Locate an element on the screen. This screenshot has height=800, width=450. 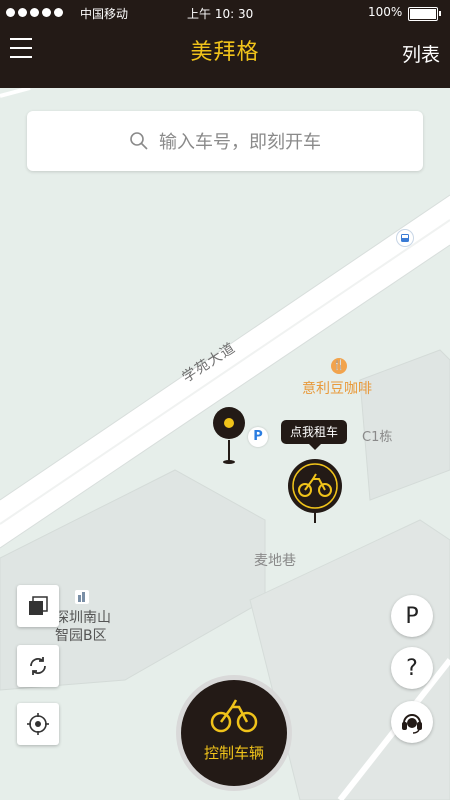
rent-tooltip: 点我租车 is located at coordinates (314, 435).